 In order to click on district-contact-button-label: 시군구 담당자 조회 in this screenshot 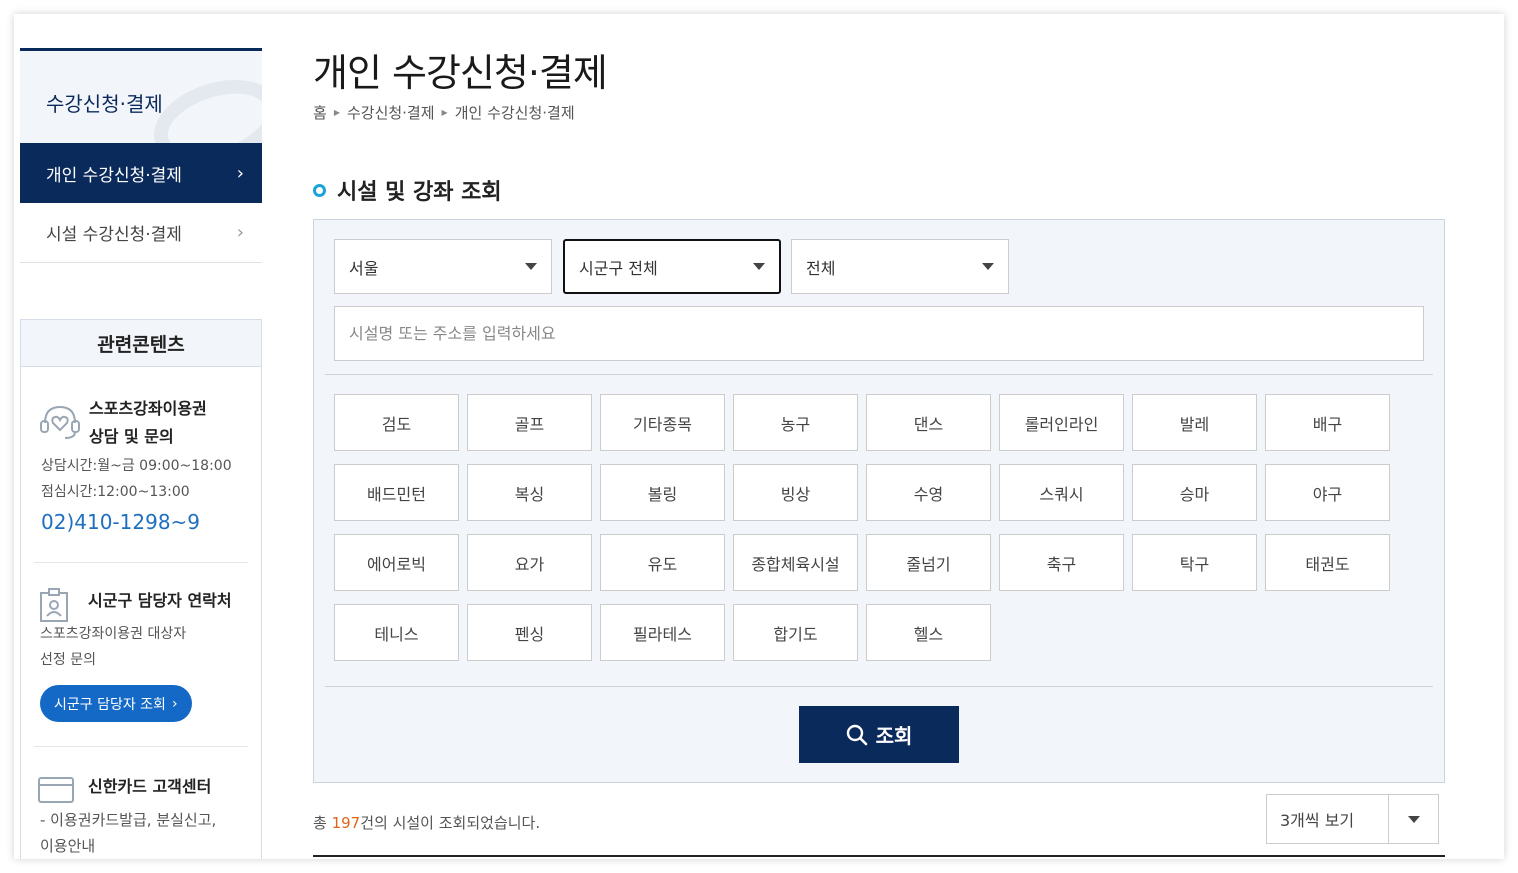, I will do `click(110, 704)`.